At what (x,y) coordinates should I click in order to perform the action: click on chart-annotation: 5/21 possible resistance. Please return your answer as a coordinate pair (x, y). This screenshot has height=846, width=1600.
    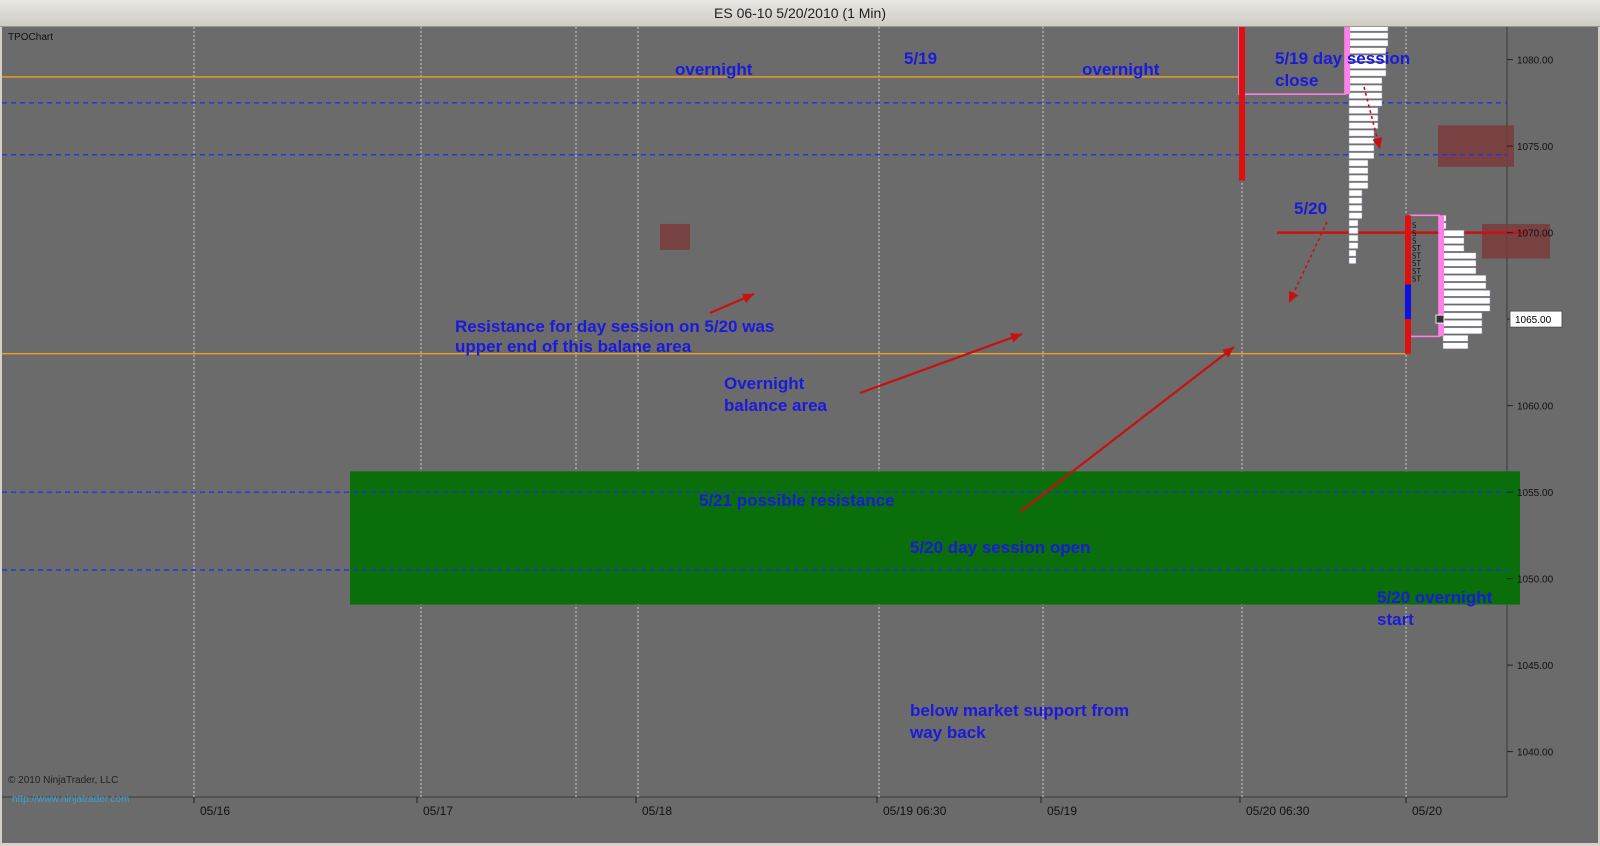
    Looking at the image, I should click on (797, 500).